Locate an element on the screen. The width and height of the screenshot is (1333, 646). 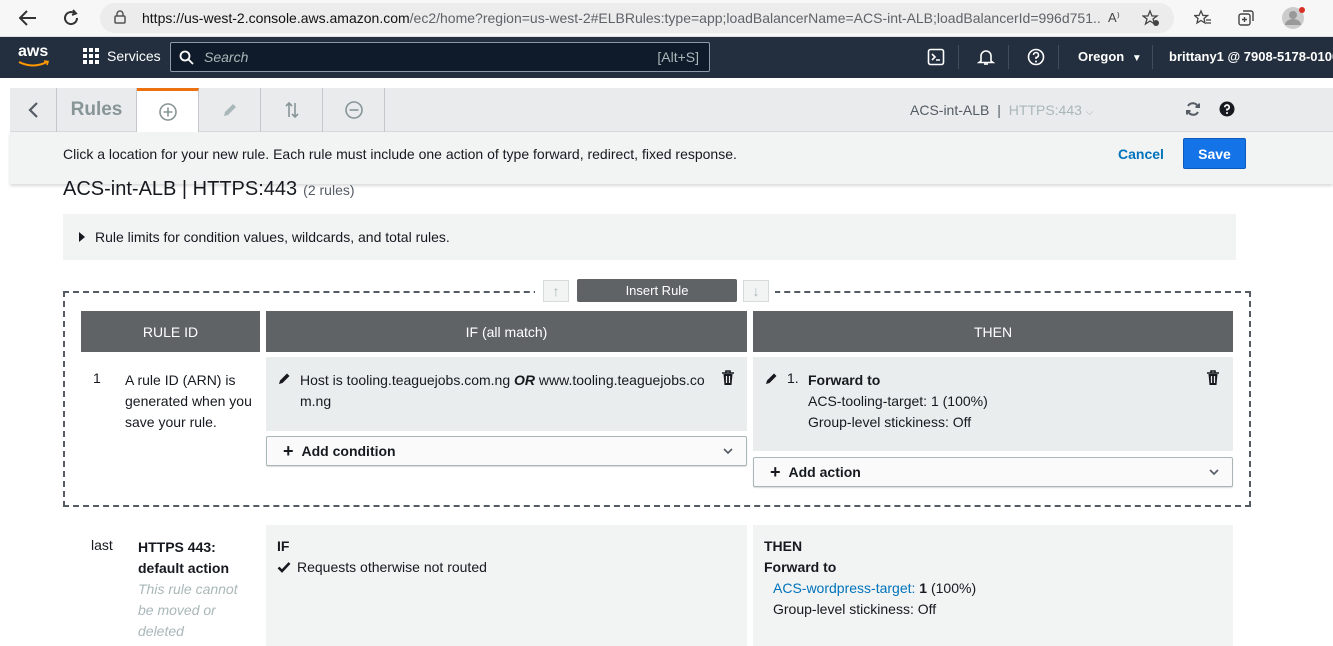
arrow-up-icon: ↑ is located at coordinates (556, 291).